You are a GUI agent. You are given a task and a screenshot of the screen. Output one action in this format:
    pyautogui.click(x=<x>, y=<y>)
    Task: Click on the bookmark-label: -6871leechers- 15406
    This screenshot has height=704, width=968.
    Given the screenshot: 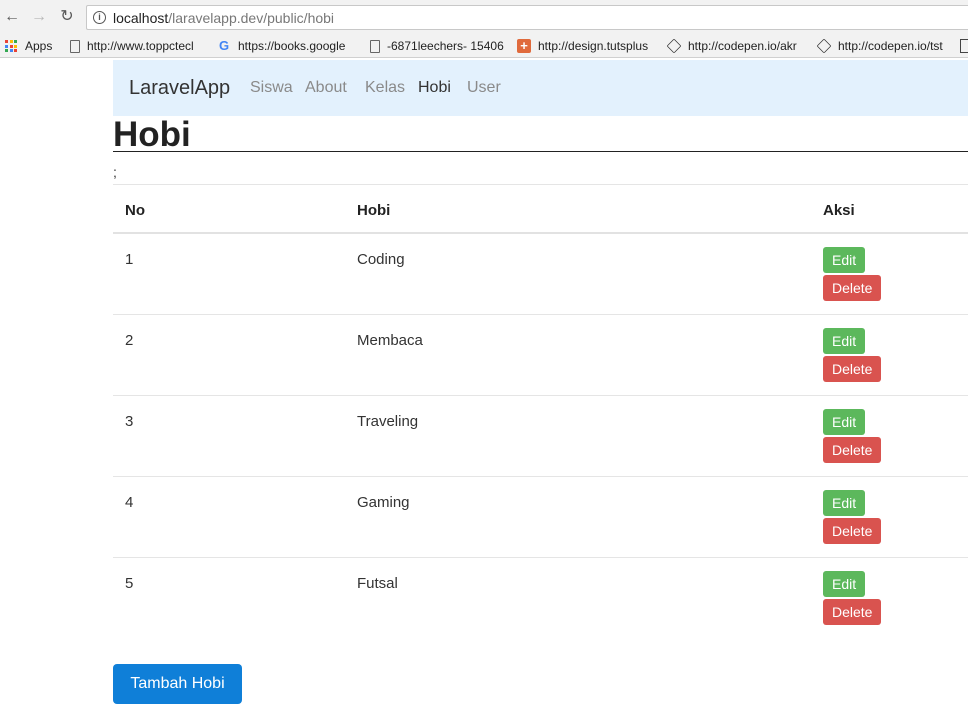 What is the action you would take?
    pyautogui.click(x=445, y=46)
    